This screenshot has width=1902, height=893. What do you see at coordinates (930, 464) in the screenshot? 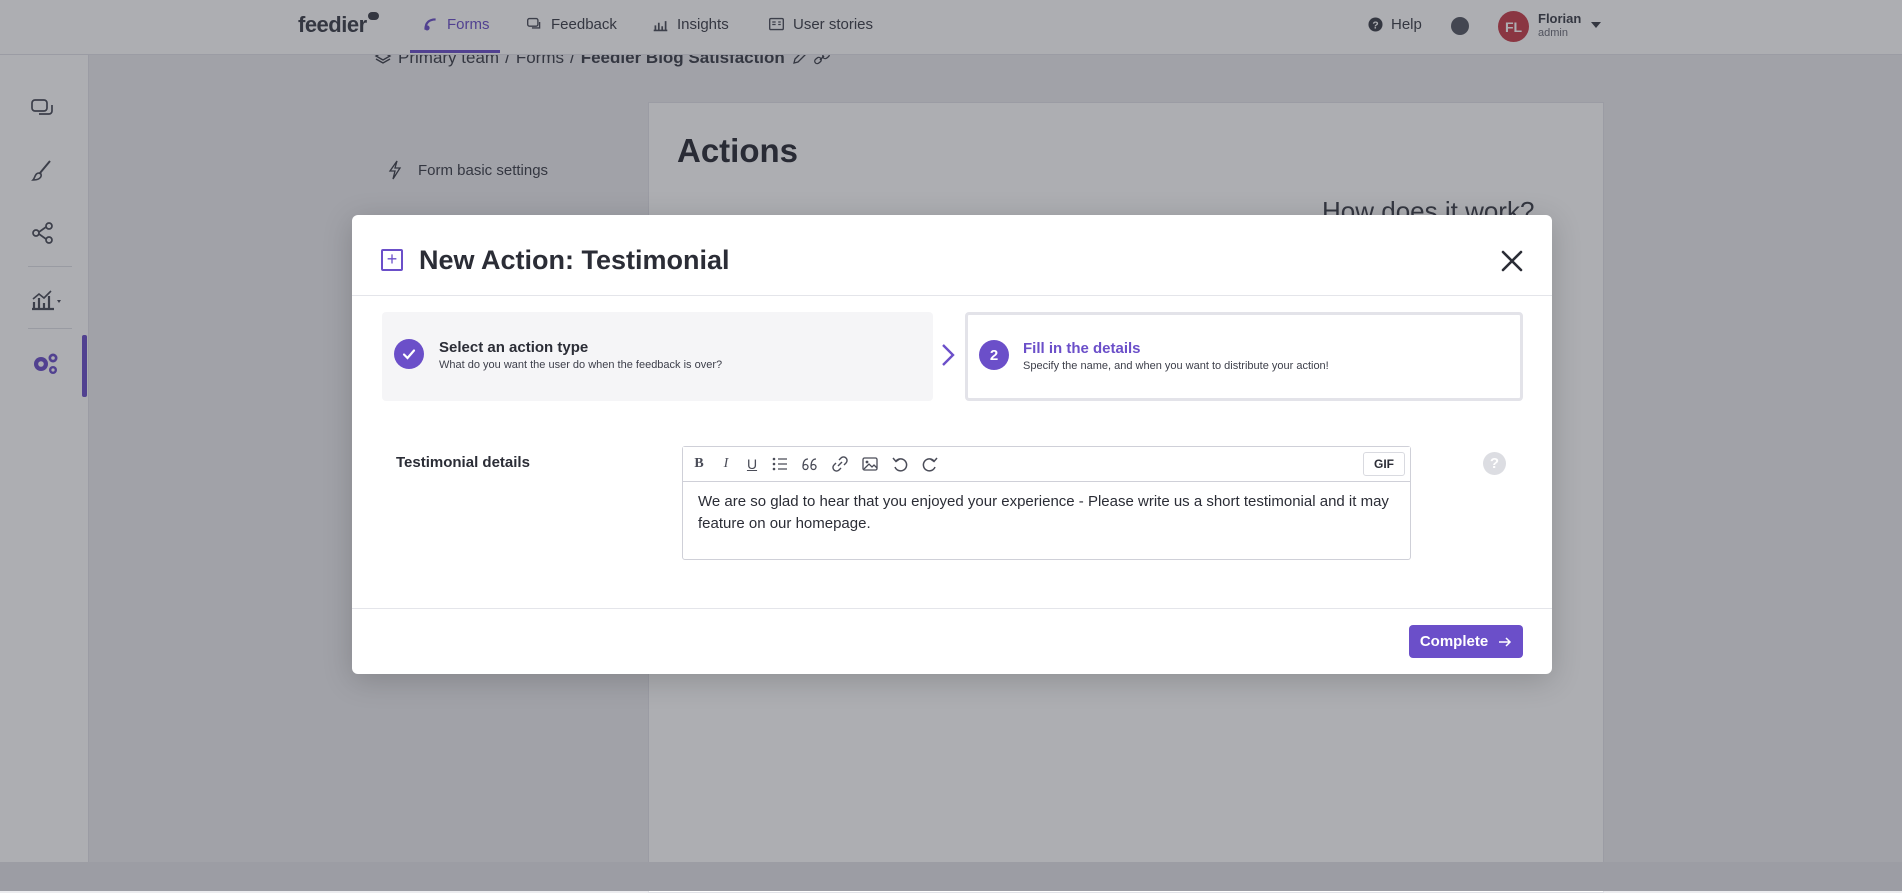
I see `redo-icon` at bounding box center [930, 464].